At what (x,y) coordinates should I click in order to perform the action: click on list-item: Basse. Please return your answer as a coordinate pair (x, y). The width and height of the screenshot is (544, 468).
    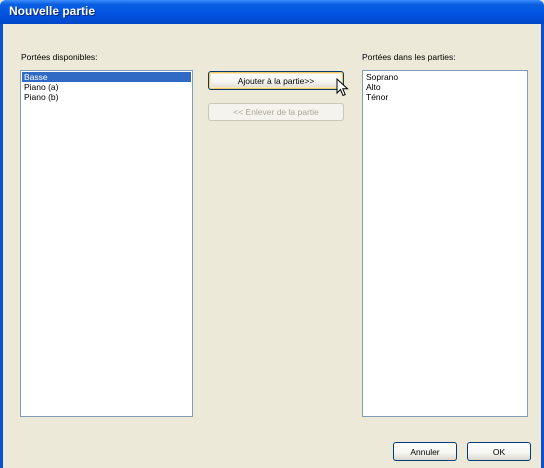
    Looking at the image, I should click on (106, 77).